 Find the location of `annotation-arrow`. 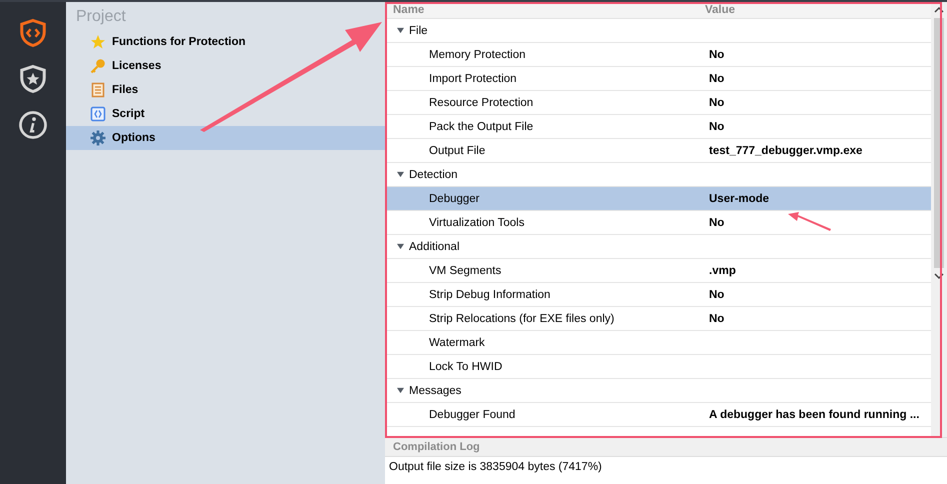

annotation-arrow is located at coordinates (809, 221).